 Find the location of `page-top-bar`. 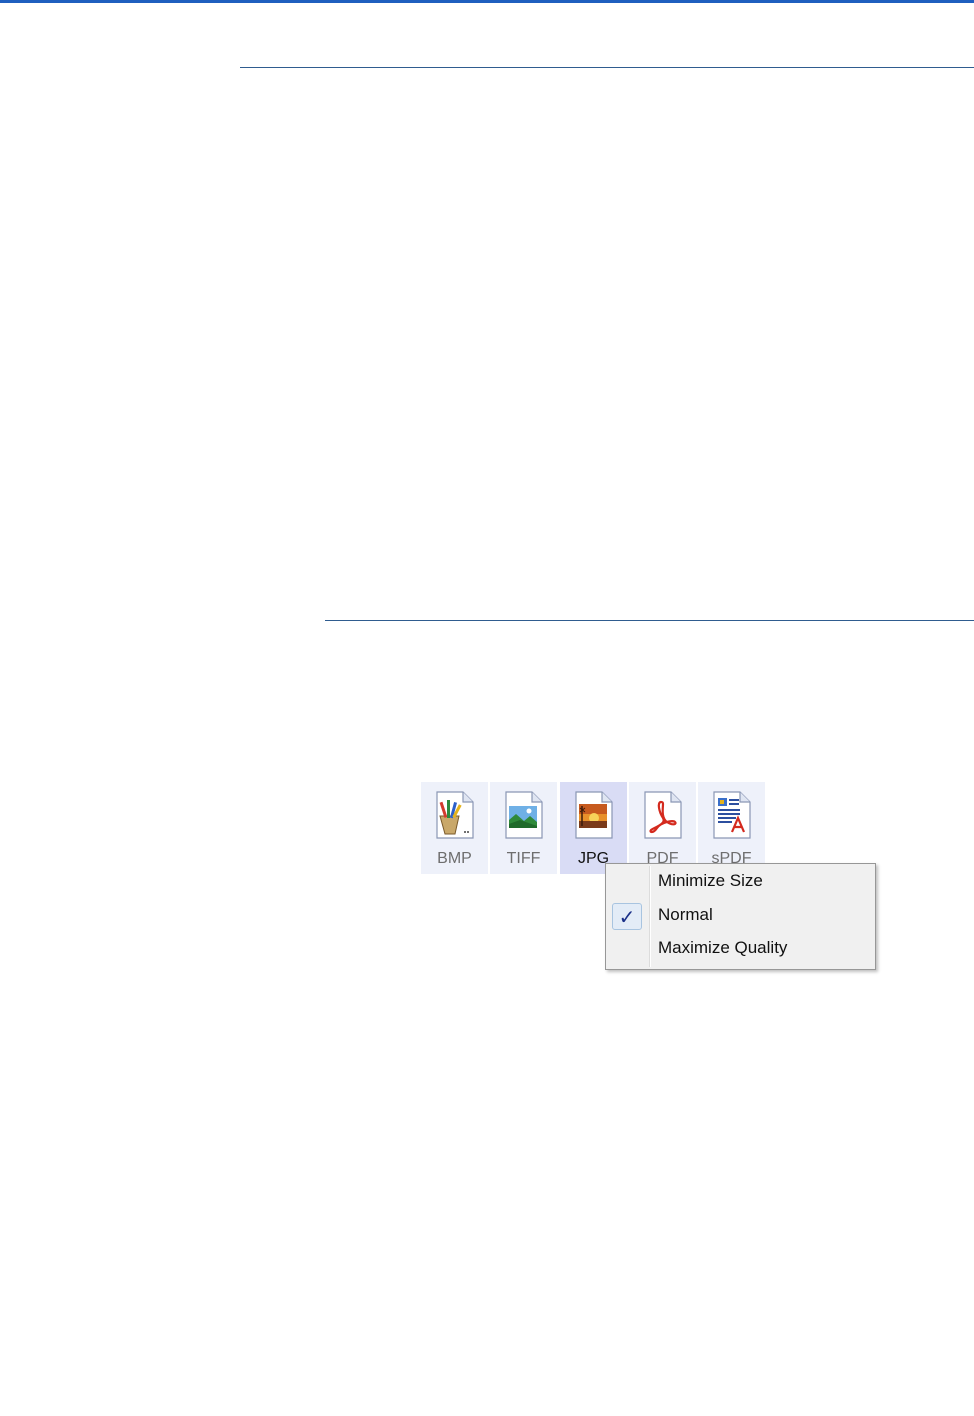

page-top-bar is located at coordinates (487, 1).